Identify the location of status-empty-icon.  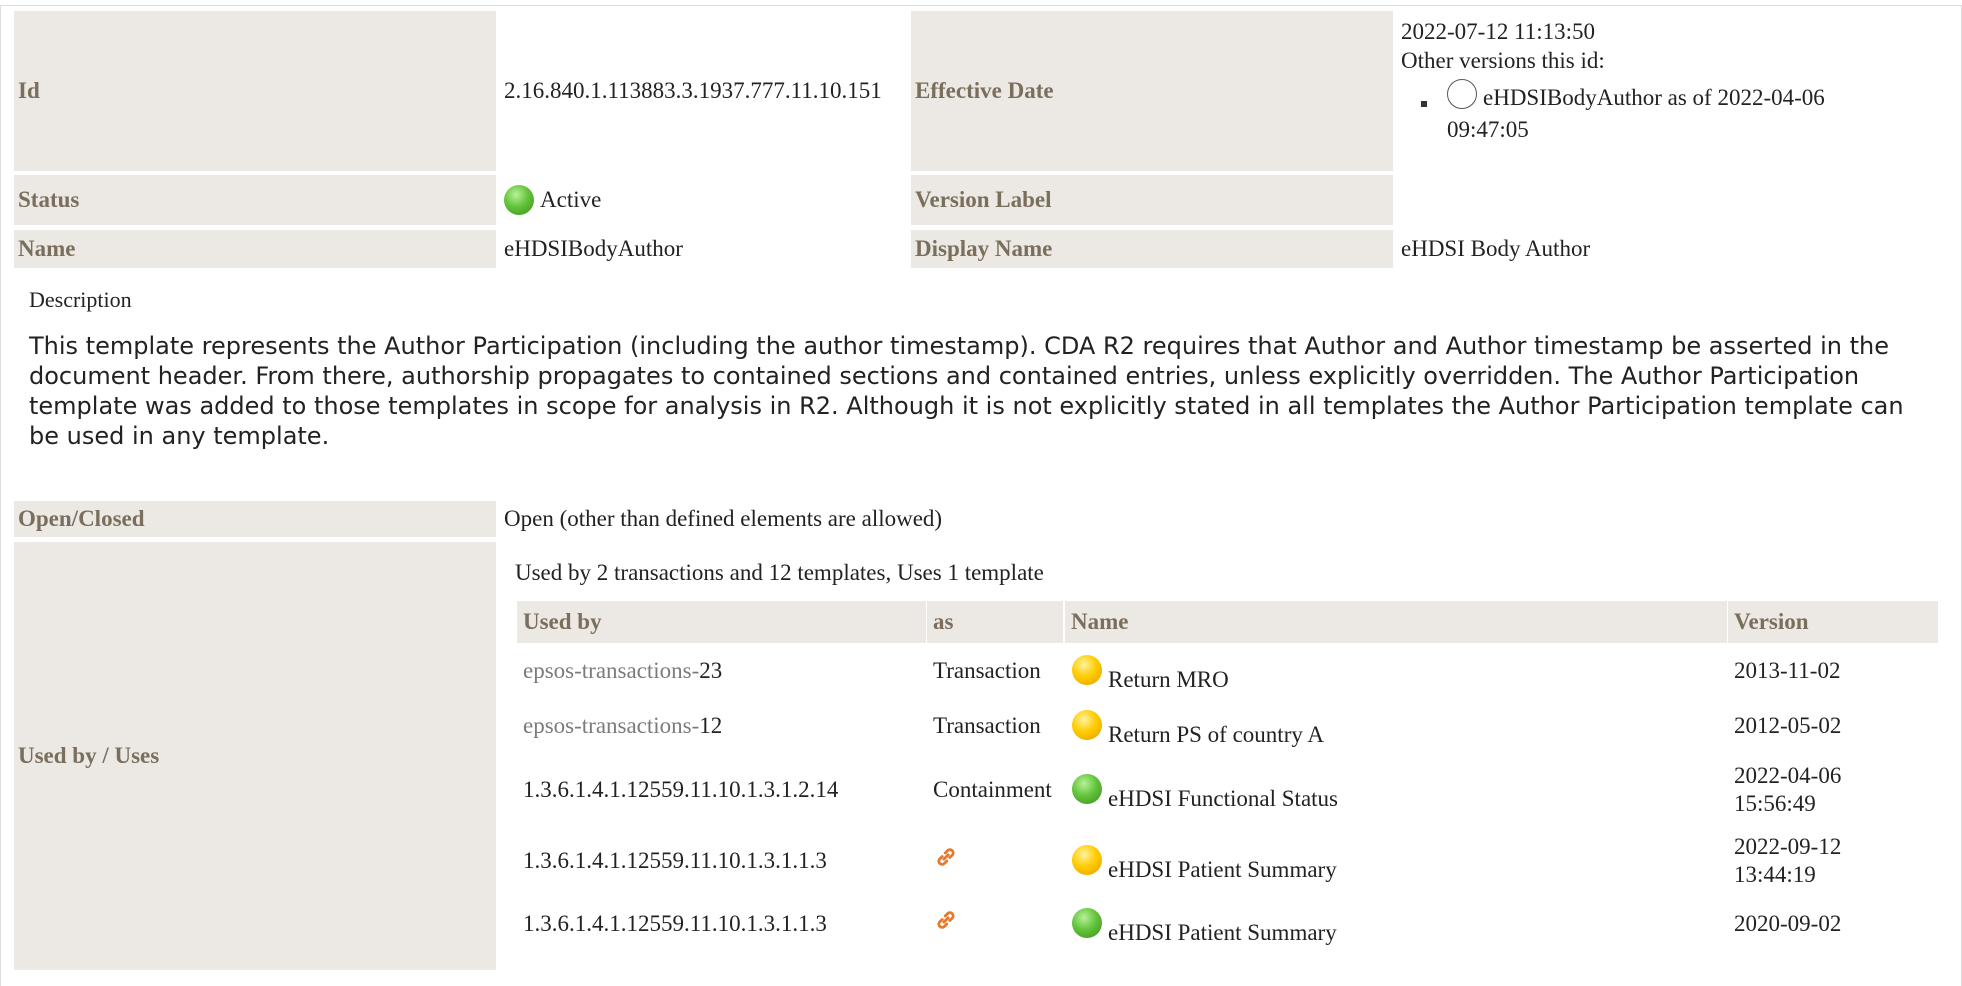
(1462, 94).